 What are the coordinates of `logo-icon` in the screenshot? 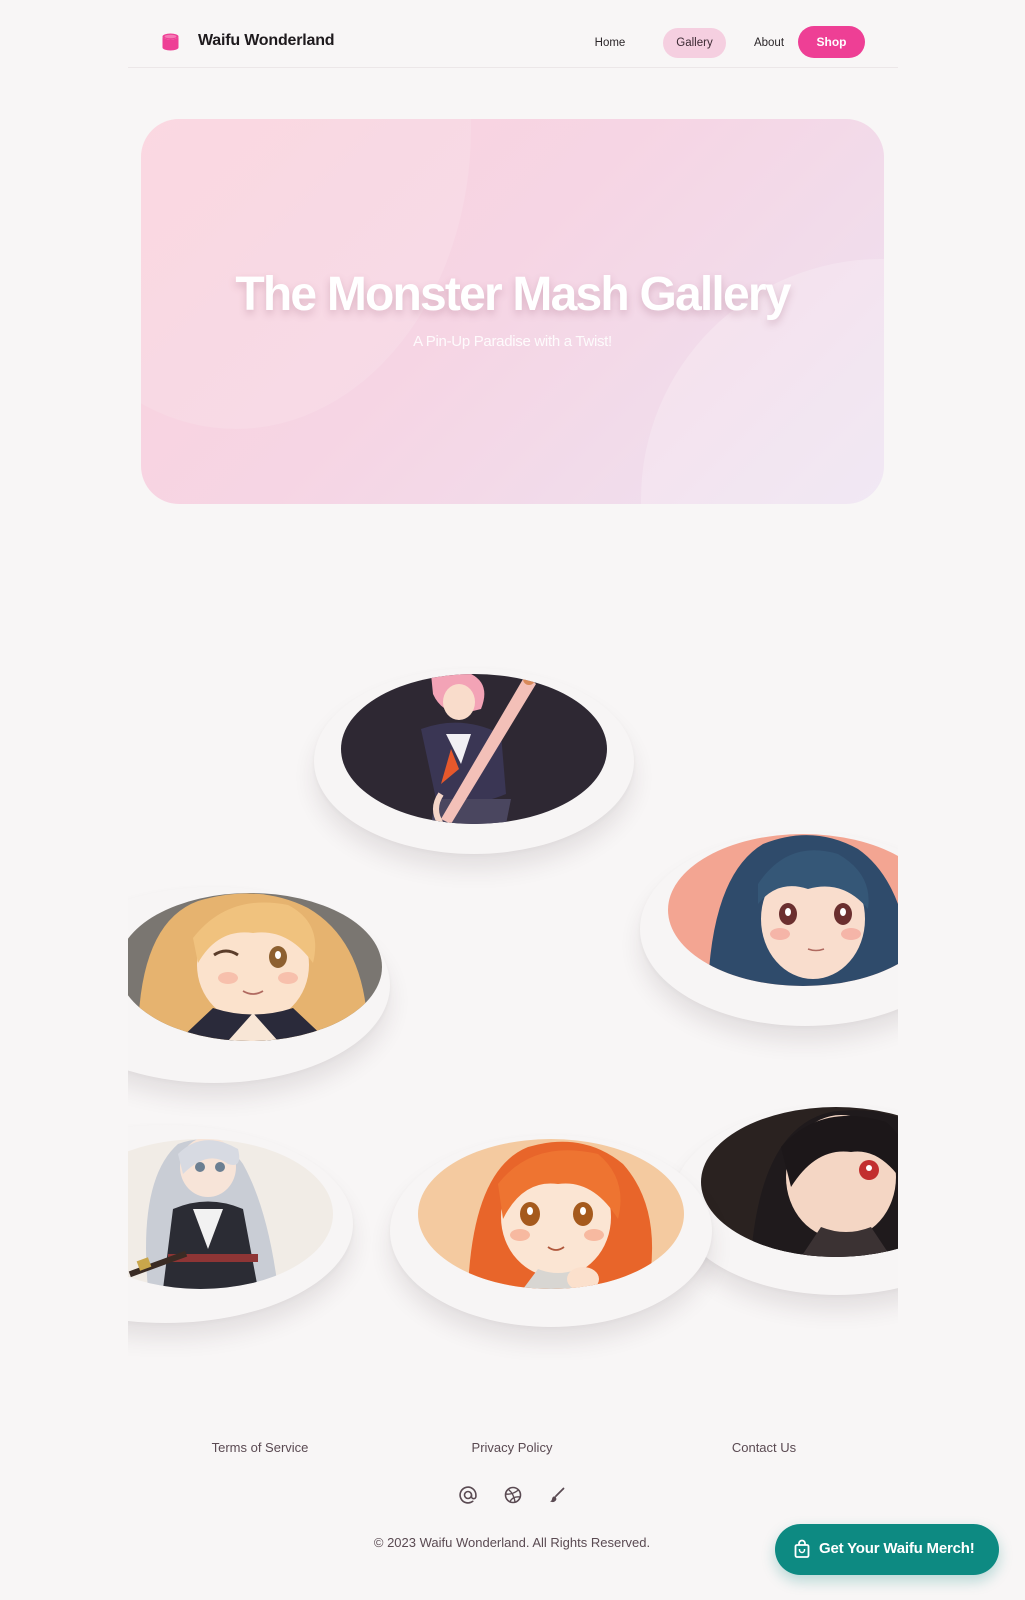 It's located at (170, 42).